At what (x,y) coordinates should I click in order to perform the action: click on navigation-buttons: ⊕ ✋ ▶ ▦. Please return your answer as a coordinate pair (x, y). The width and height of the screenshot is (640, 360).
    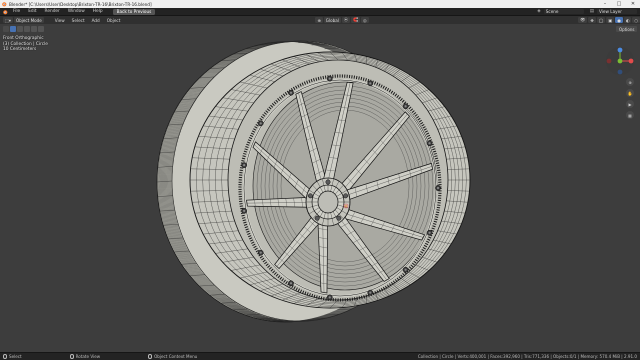
    Looking at the image, I should click on (630, 98).